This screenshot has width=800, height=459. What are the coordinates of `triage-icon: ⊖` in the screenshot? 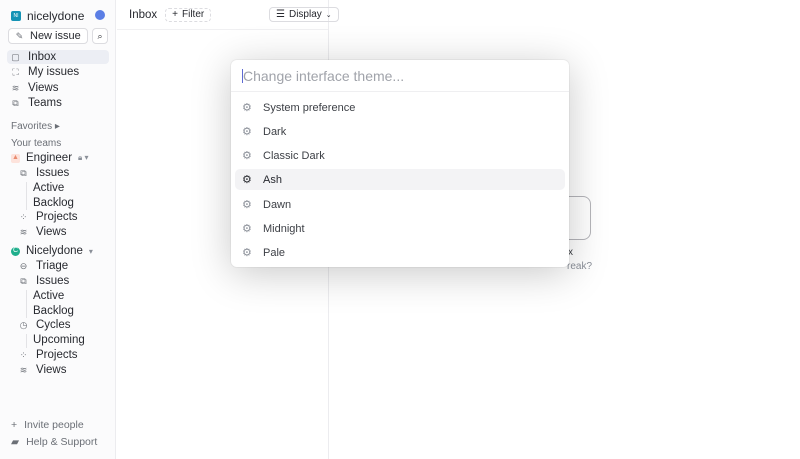 It's located at (23, 265).